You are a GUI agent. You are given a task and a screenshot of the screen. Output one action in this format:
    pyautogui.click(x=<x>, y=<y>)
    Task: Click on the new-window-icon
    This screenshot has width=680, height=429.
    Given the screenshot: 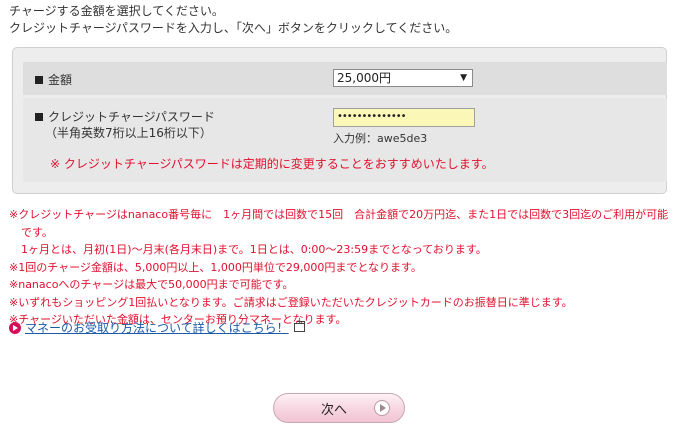 What is the action you would take?
    pyautogui.click(x=299, y=326)
    